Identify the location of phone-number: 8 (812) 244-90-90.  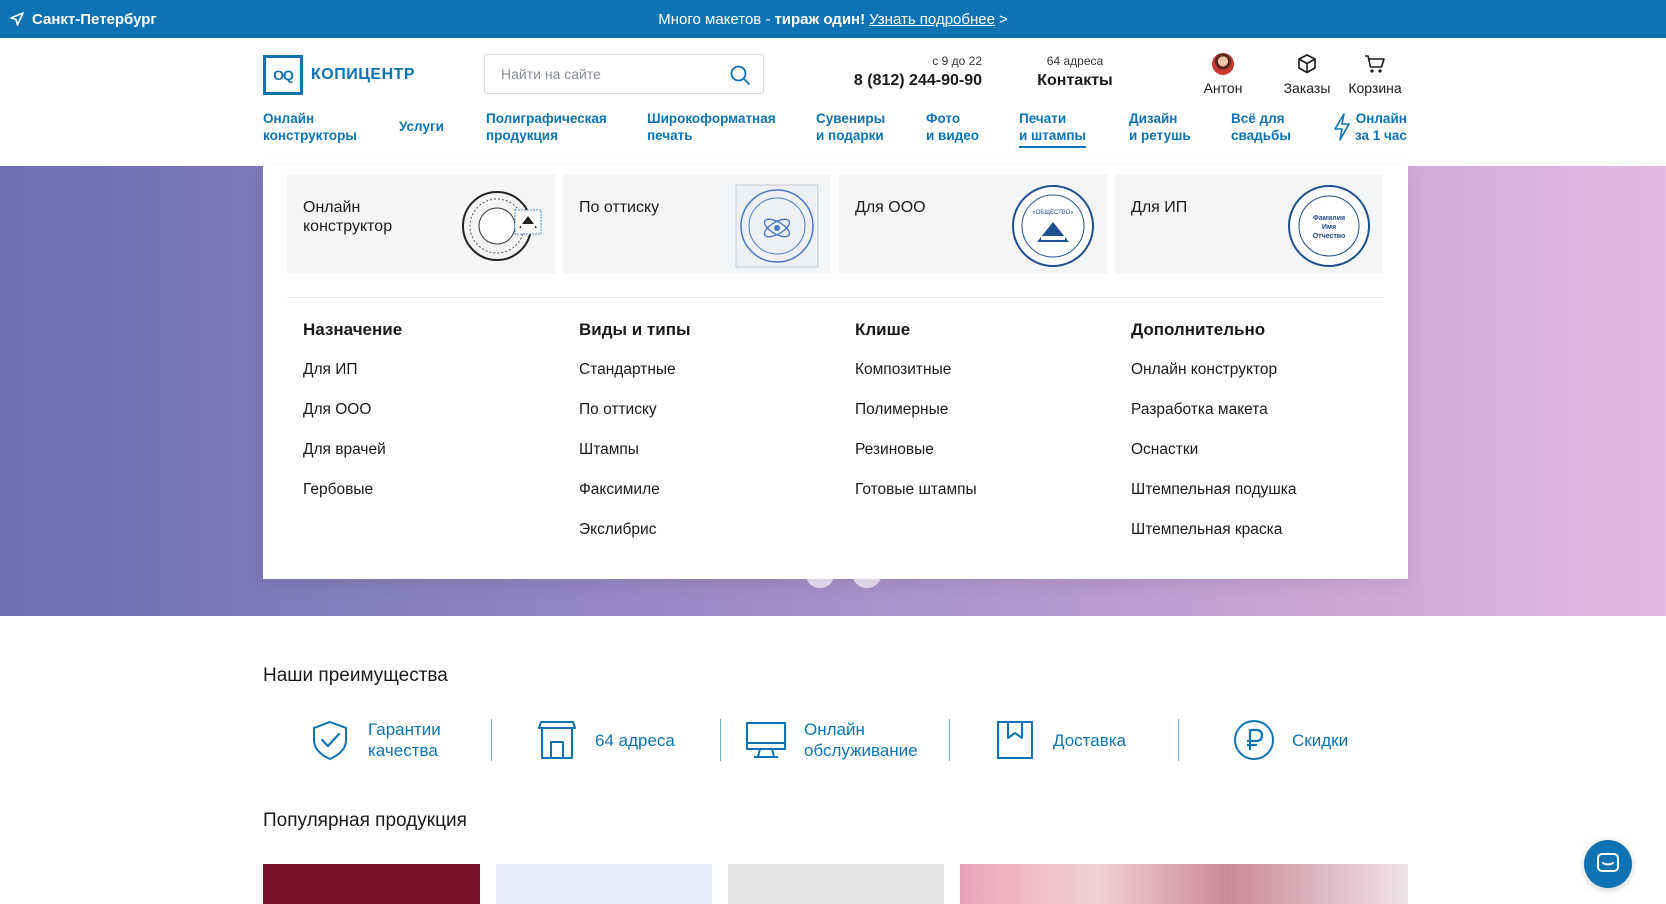
(901, 81).